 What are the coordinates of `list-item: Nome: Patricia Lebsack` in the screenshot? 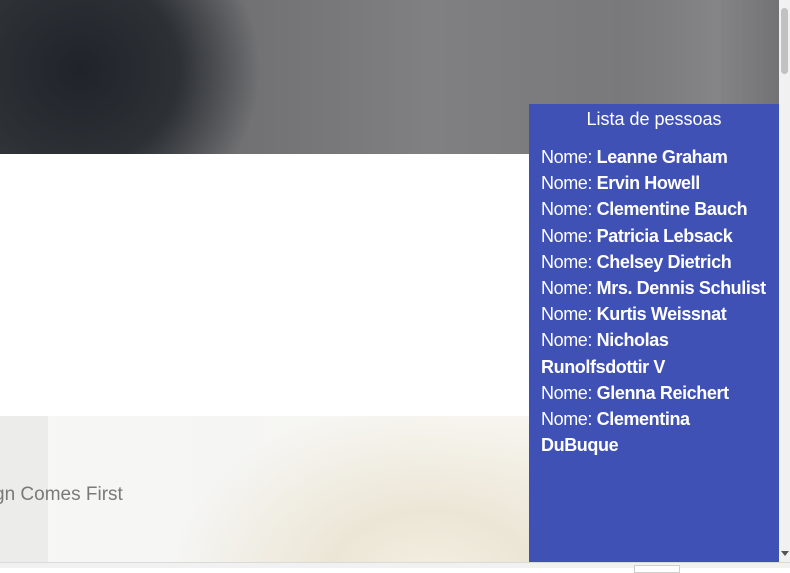 It's located at (656, 236).